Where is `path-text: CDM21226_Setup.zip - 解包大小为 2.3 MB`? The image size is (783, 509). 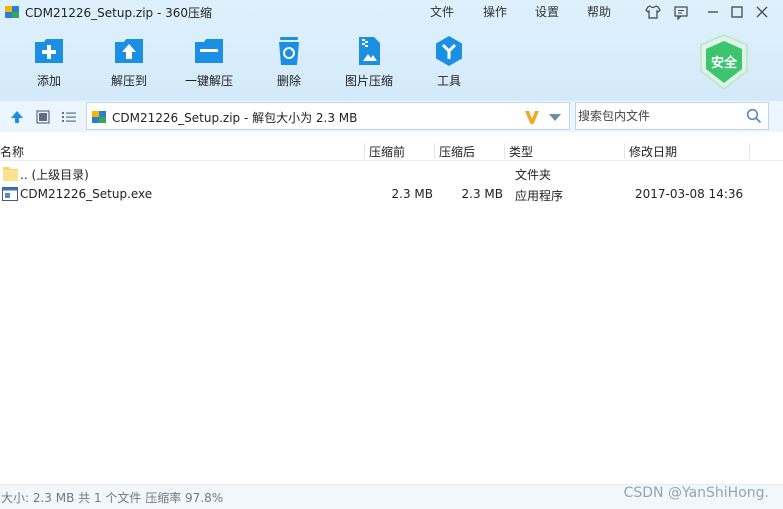 path-text: CDM21226_Setup.zip - 解包大小为 2.3 MB is located at coordinates (235, 118).